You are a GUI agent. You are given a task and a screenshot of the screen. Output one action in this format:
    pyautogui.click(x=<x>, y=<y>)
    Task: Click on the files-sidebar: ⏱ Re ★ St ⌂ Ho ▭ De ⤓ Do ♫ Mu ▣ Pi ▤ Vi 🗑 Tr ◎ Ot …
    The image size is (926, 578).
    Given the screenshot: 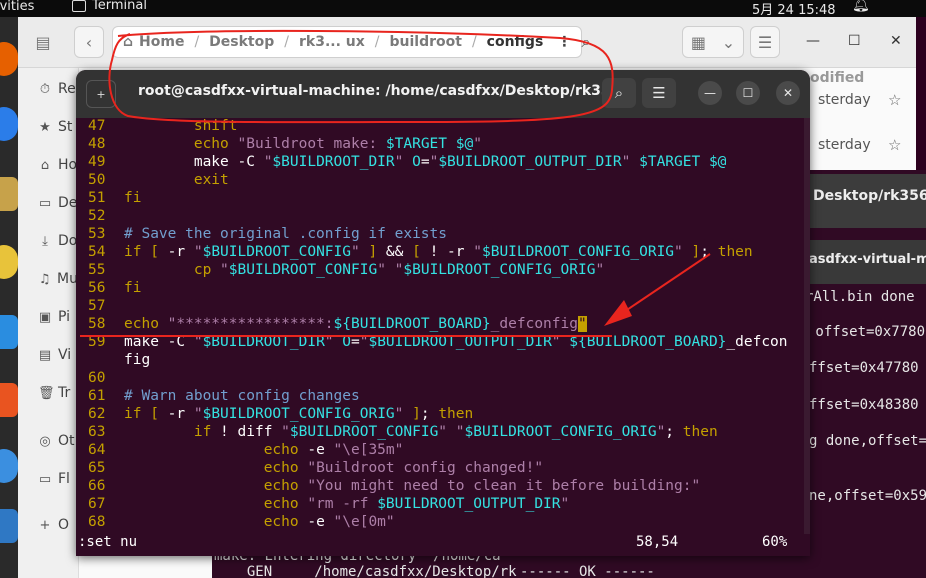 What is the action you would take?
    pyautogui.click(x=48, y=323)
    